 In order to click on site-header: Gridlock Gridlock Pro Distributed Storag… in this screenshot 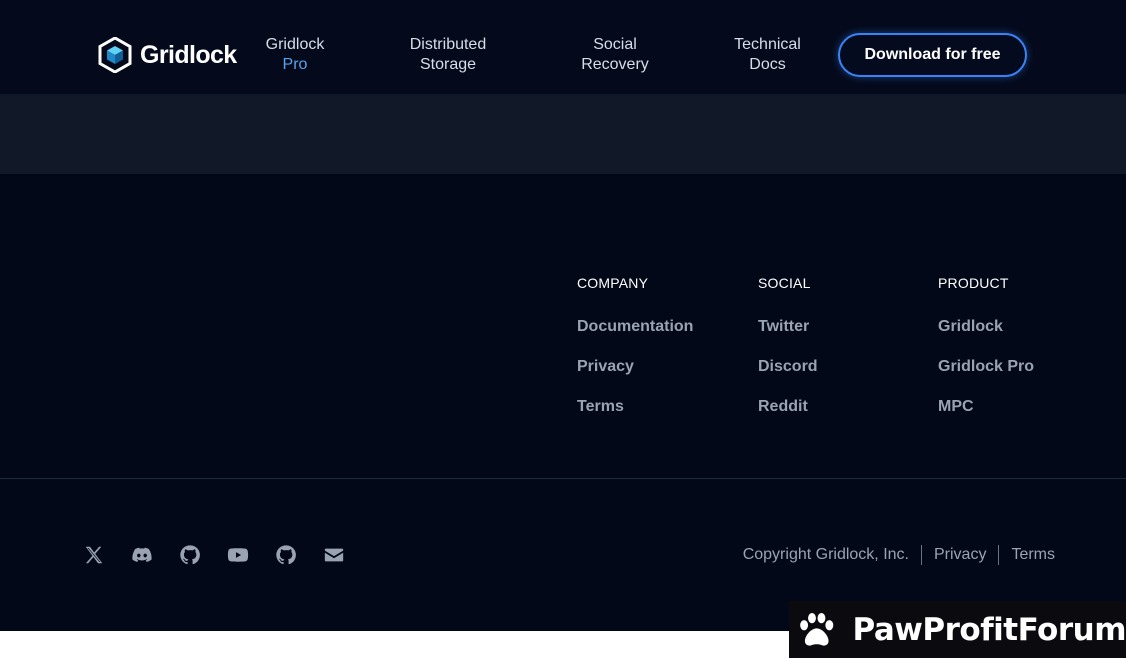, I will do `click(563, 47)`.